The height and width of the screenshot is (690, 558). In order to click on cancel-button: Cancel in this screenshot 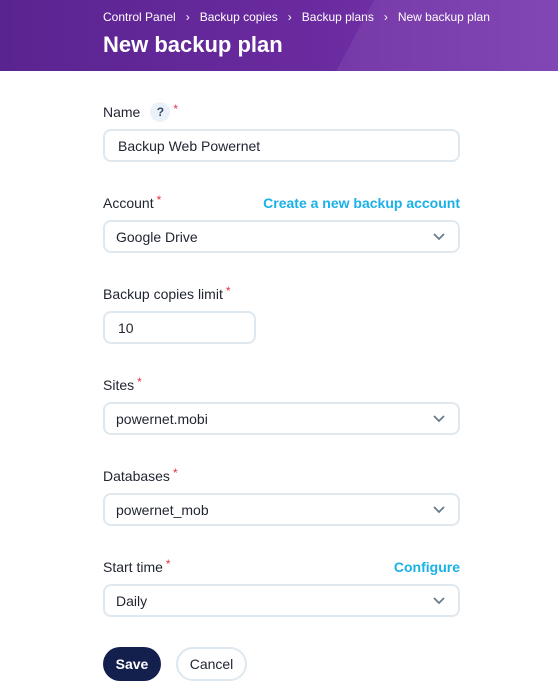, I will do `click(211, 664)`.